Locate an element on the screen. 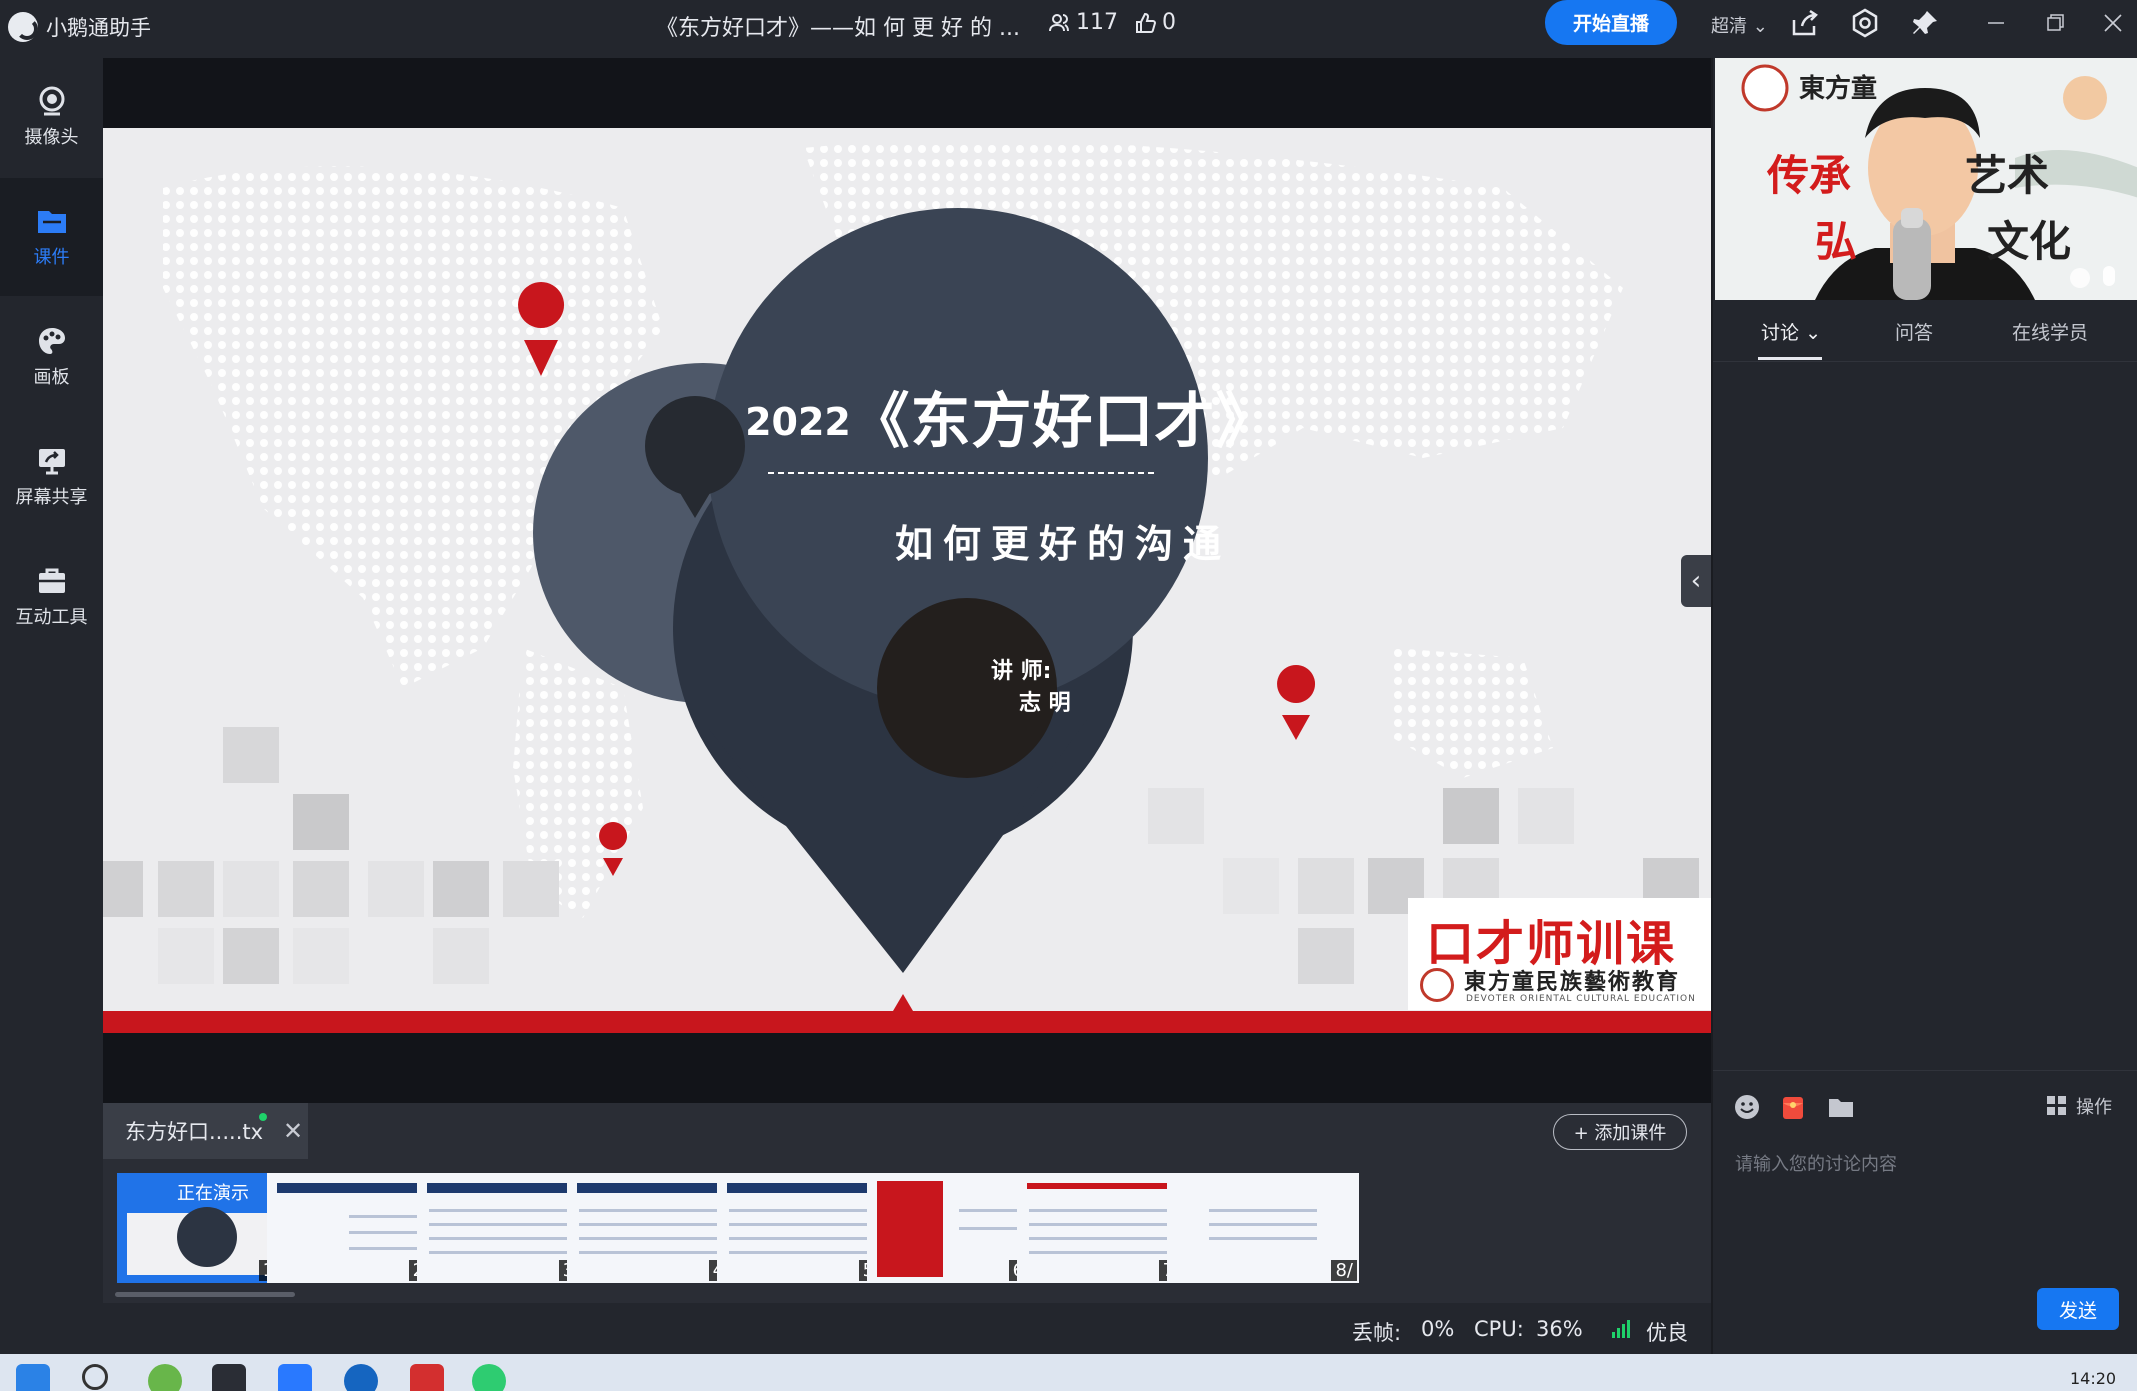 This screenshot has width=2137, height=1391. slide-thumb: 8/ is located at coordinates (1263, 1228).